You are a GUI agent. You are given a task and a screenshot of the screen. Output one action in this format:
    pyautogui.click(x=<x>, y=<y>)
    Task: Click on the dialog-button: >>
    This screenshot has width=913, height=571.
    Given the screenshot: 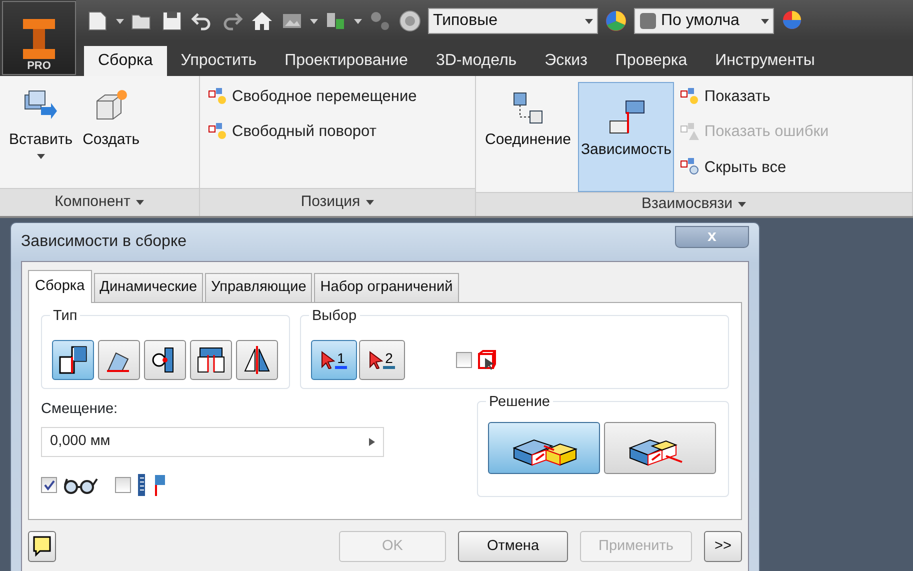 What is the action you would take?
    pyautogui.click(x=723, y=546)
    